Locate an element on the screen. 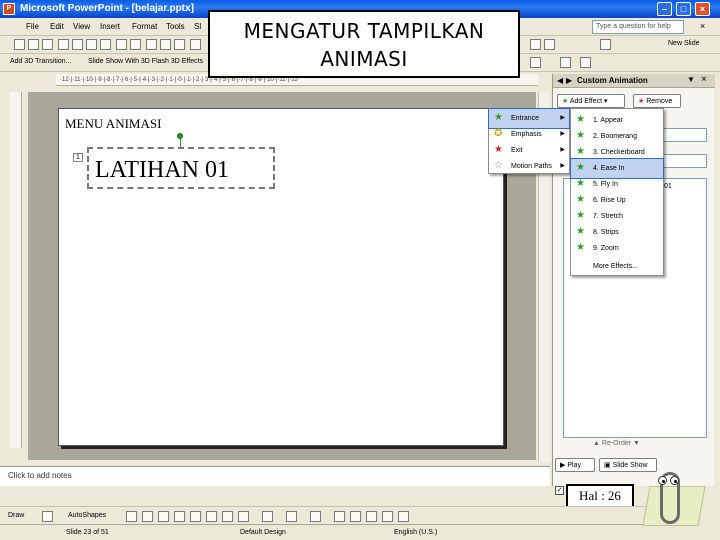 This screenshot has height=540, width=720. animation-list-item: 01 is located at coordinates (668, 186).